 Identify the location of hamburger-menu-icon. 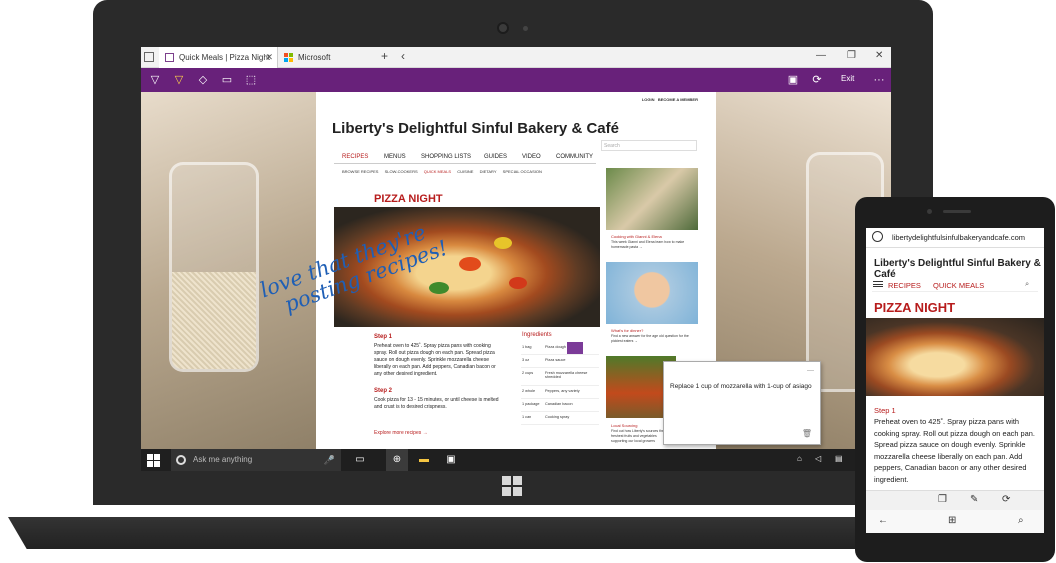
(878, 284).